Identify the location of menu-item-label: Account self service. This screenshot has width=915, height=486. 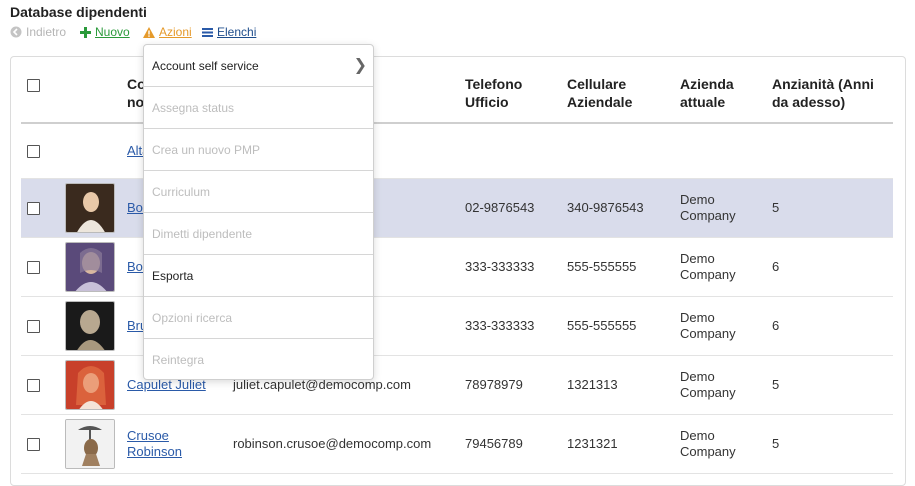
(205, 66).